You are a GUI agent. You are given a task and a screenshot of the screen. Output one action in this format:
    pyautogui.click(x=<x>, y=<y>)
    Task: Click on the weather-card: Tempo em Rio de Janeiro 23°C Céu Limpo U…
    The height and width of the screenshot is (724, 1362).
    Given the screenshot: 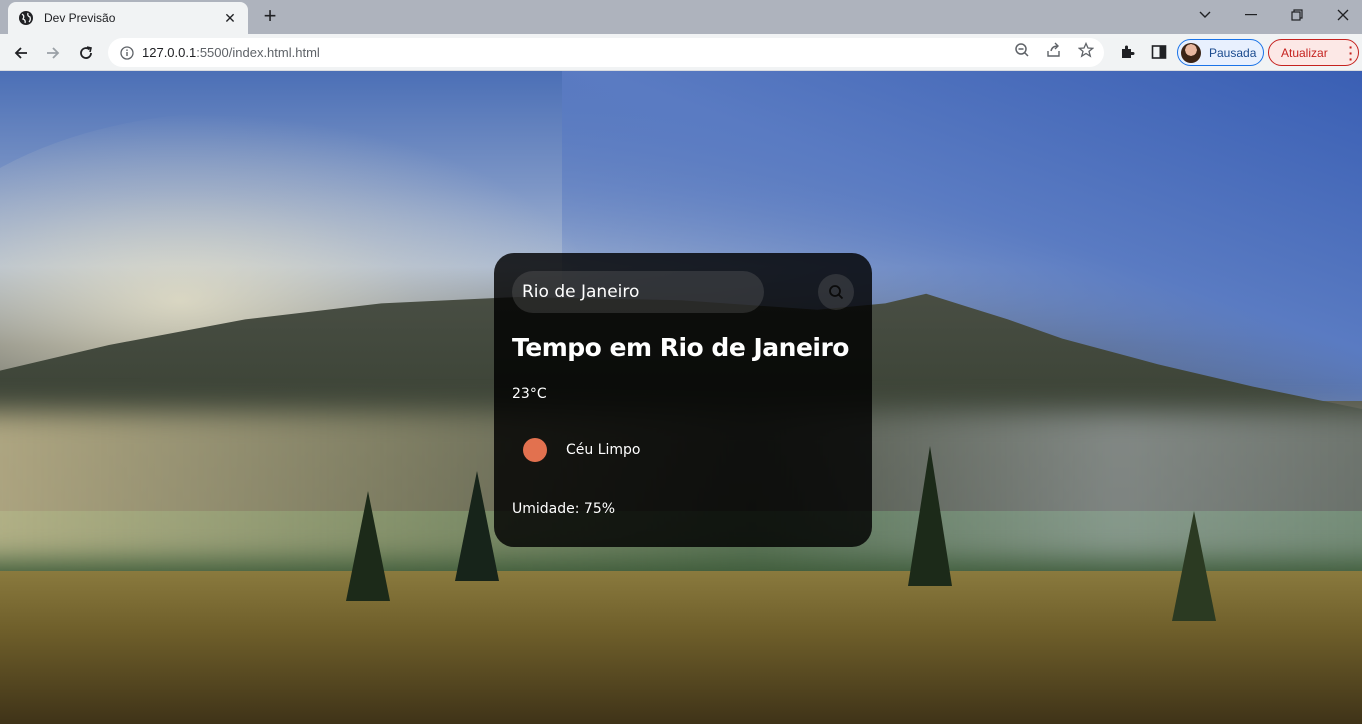 What is the action you would take?
    pyautogui.click(x=683, y=400)
    